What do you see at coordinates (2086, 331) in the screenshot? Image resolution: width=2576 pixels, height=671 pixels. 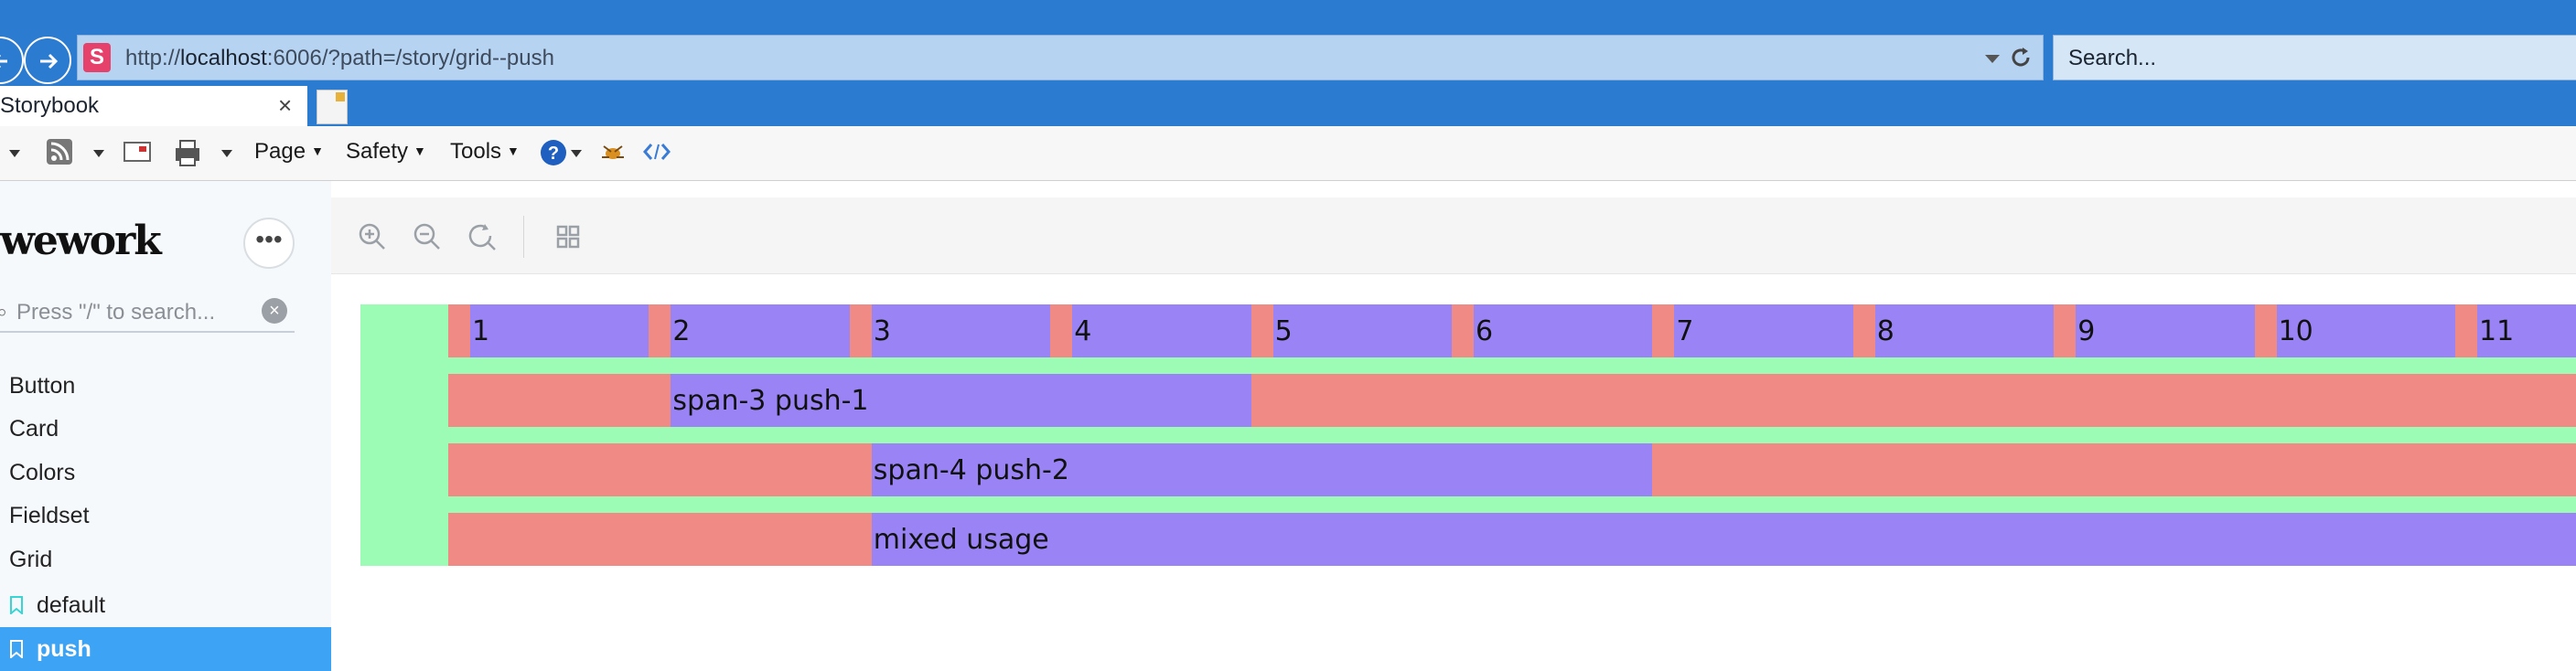 I see `grid-column-label: 9` at bounding box center [2086, 331].